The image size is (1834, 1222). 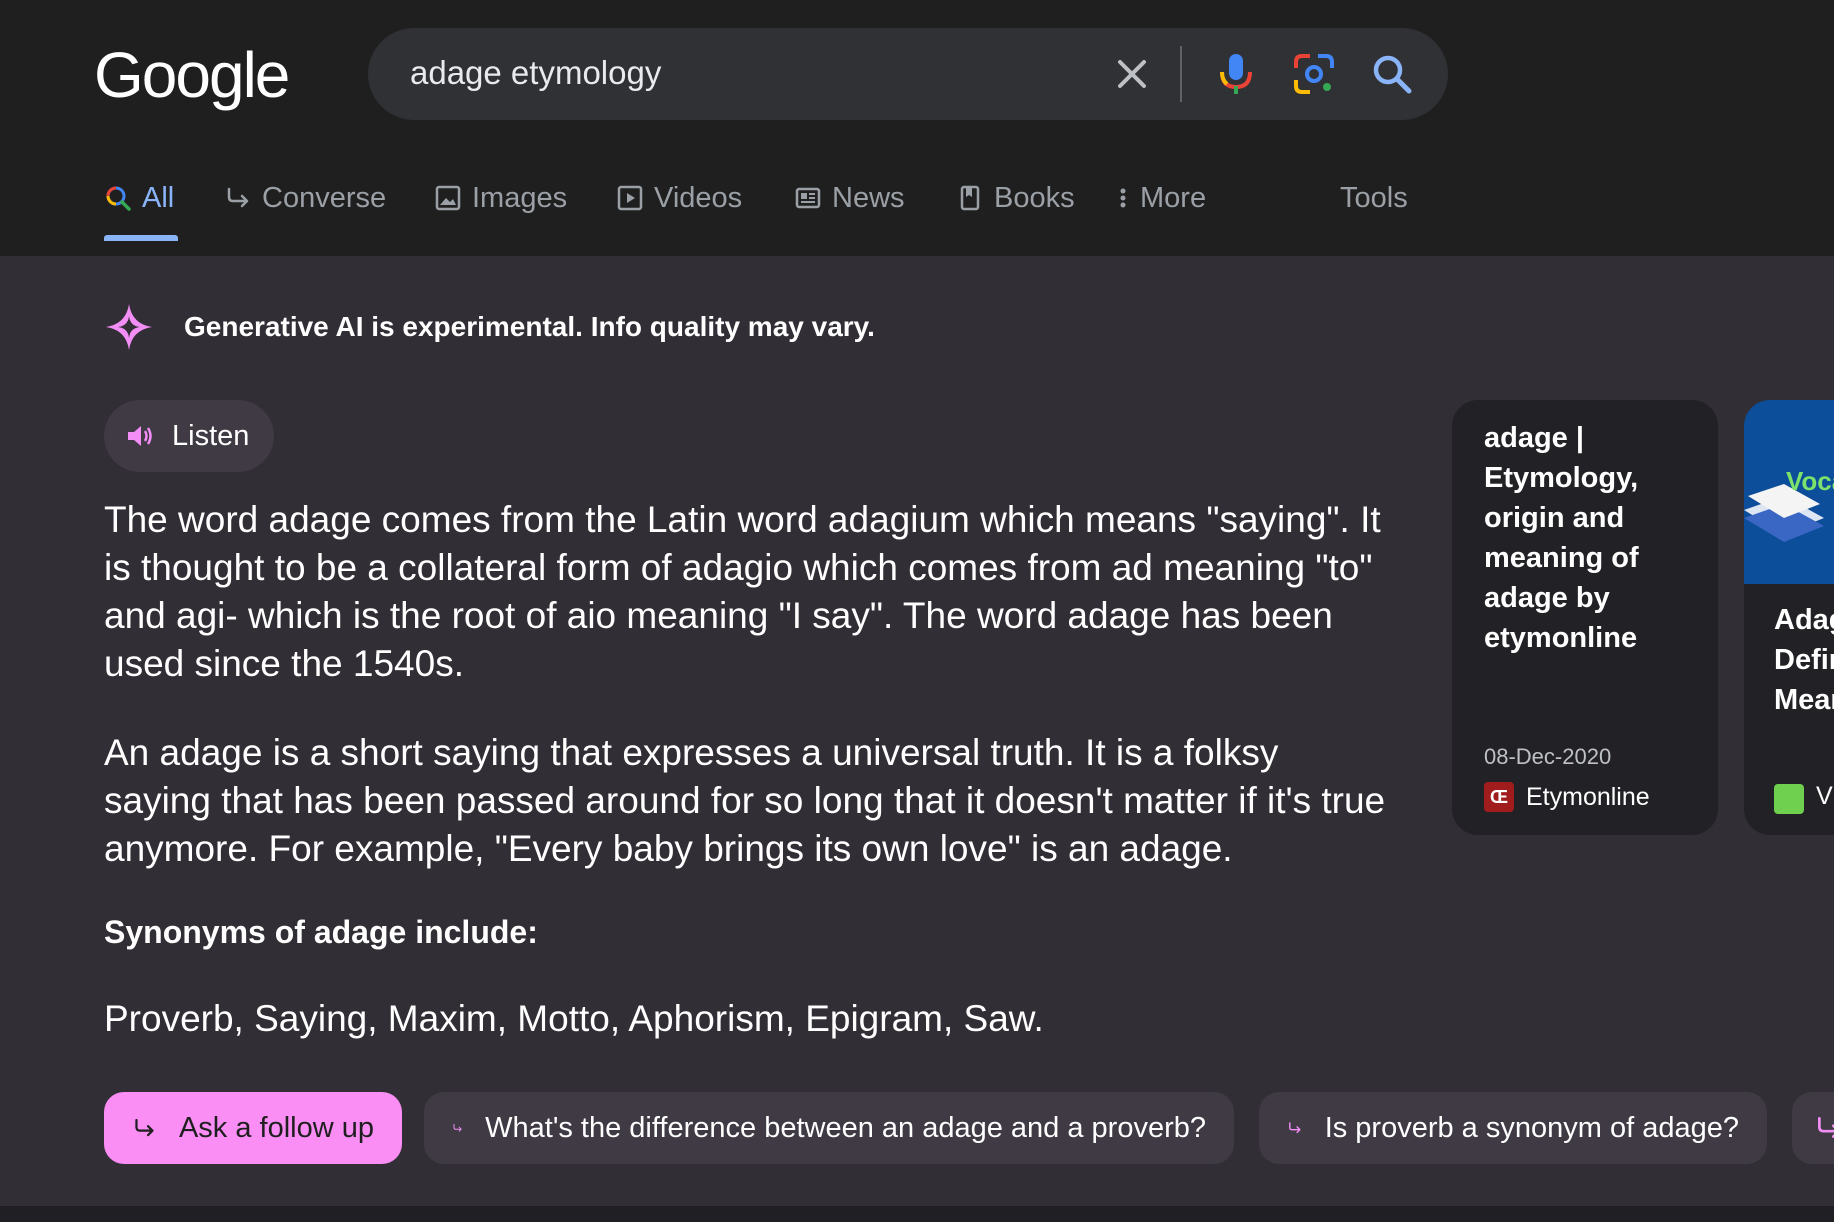 I want to click on tab-books: Books, so click(x=1015, y=198).